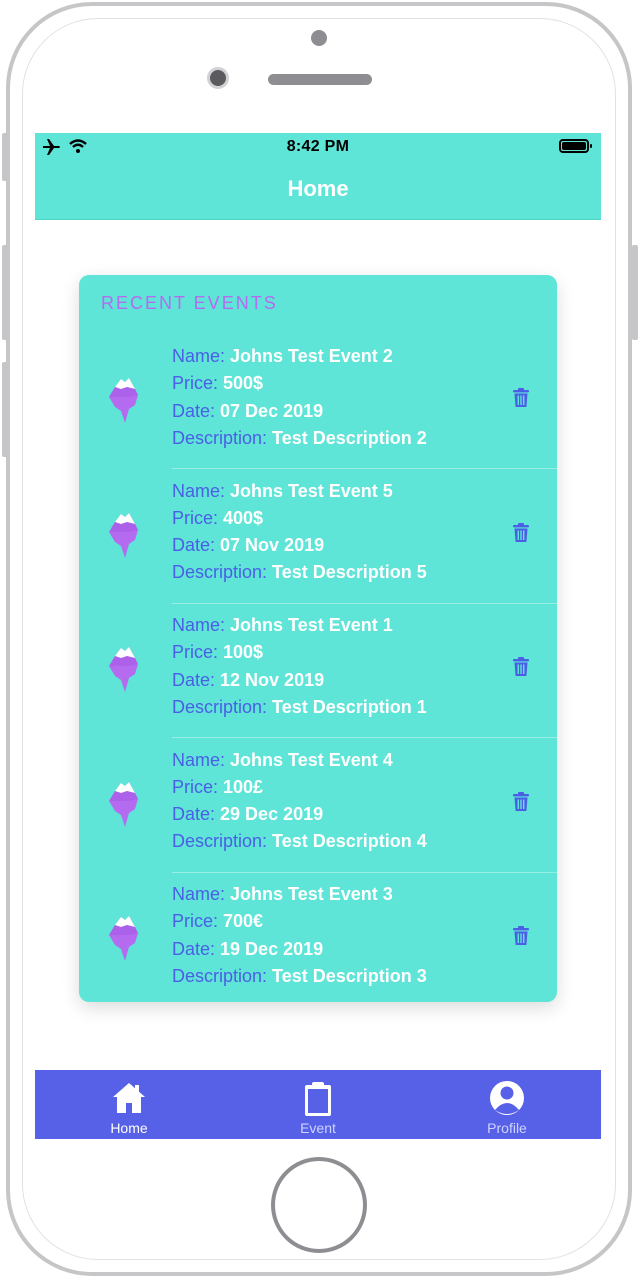  I want to click on event-description-line: Description: Test Description 1, so click(342, 707).